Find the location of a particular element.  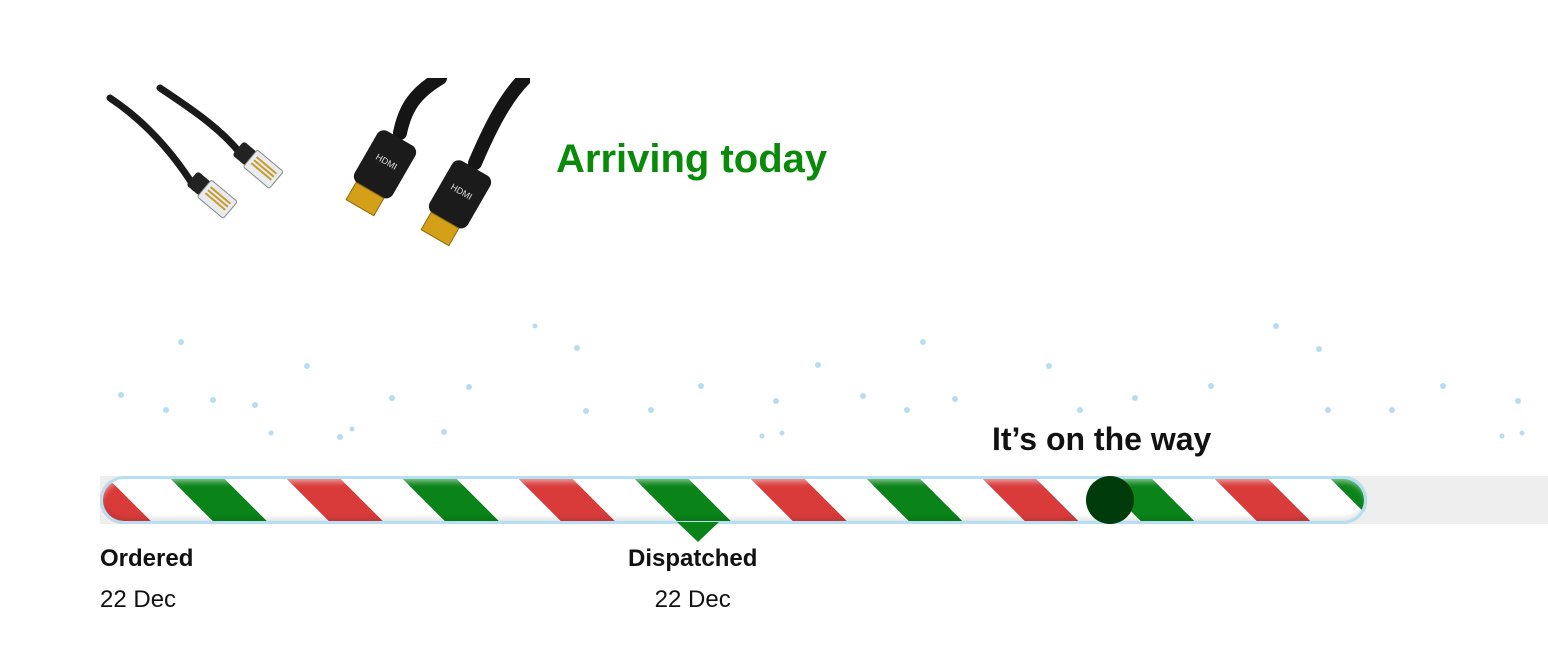

step-dispatched-label: Dispatched is located at coordinates (693, 558).